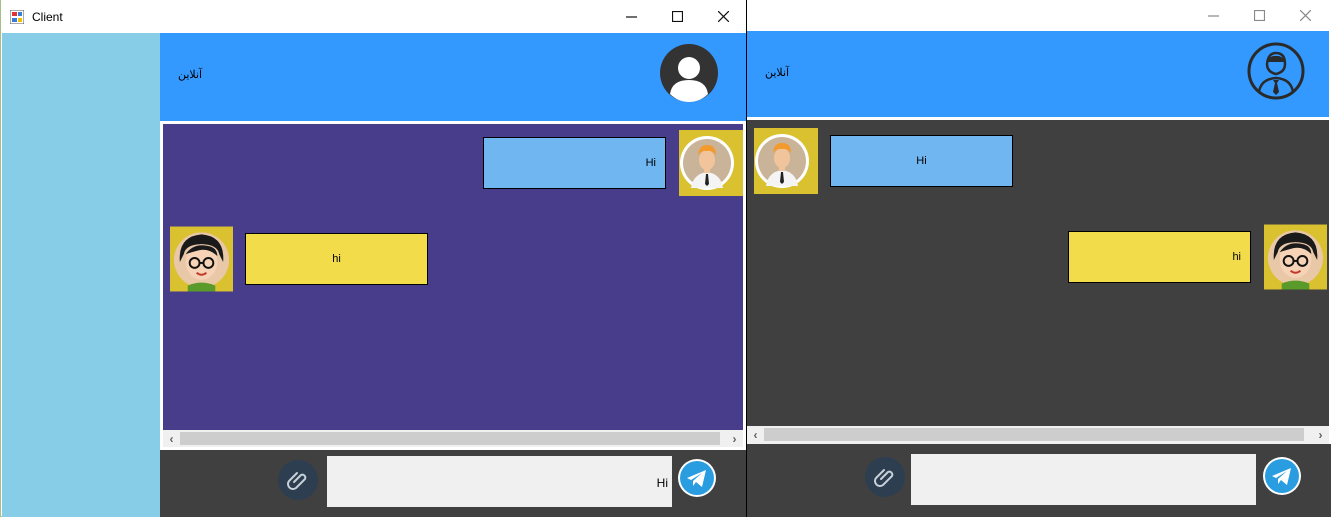  Describe the element at coordinates (689, 73) in the screenshot. I see `user-avatar-icon` at that location.